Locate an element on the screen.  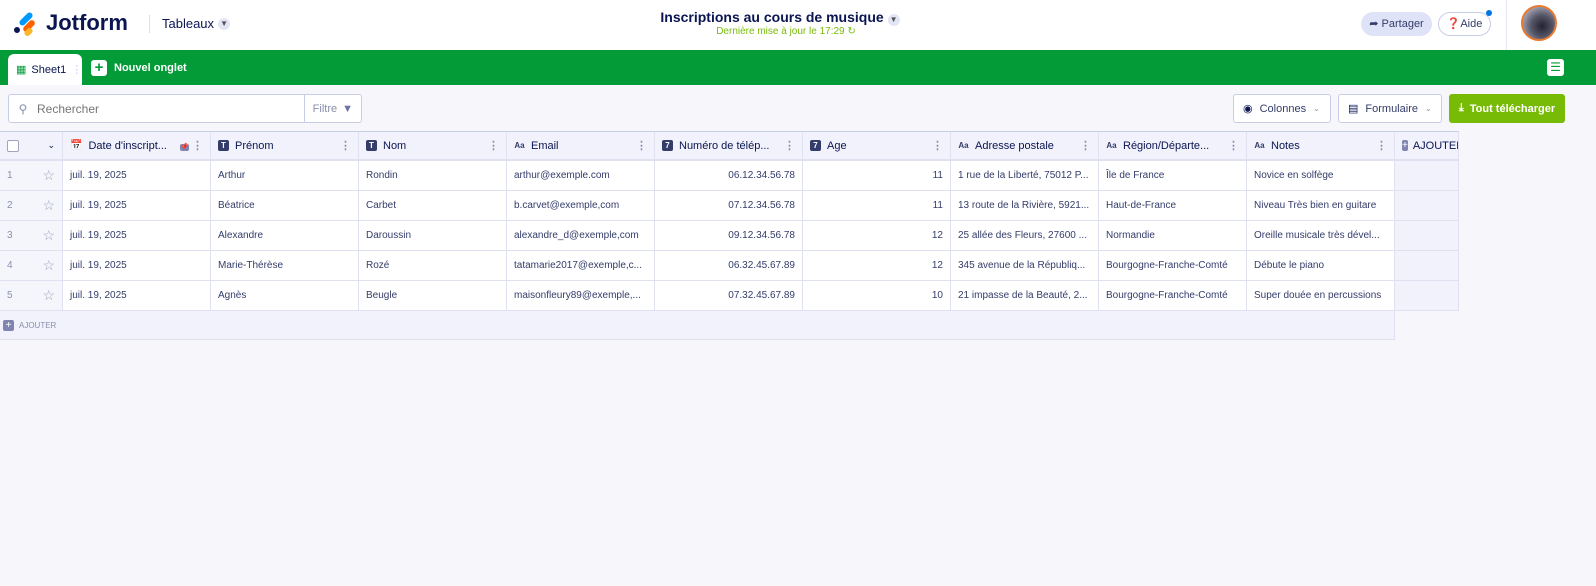
table-cell: Super douée en percussions is located at coordinates (1321, 296).